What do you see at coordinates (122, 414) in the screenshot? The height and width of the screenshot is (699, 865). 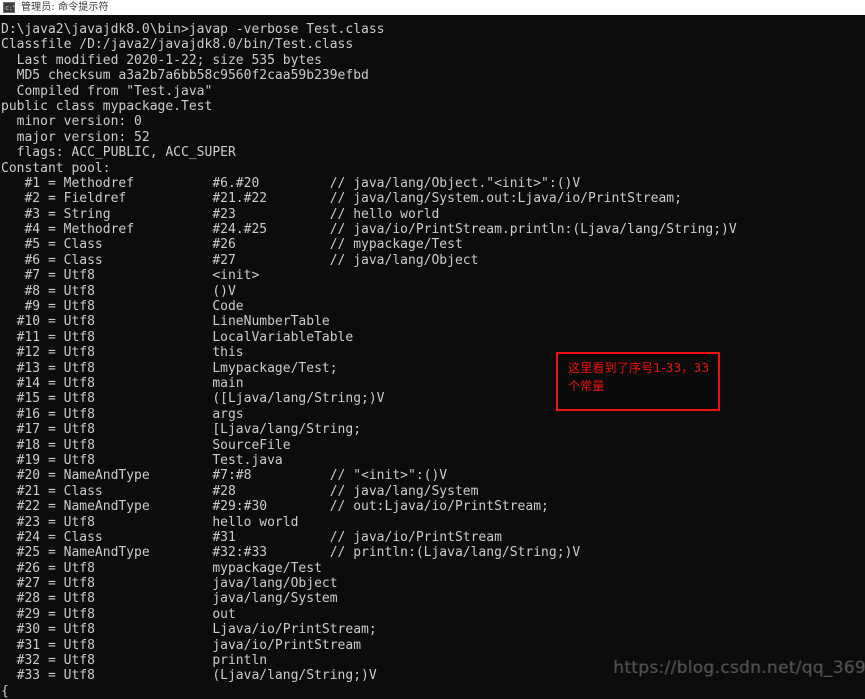 I see `console-line: #16 = Utf8 args` at bounding box center [122, 414].